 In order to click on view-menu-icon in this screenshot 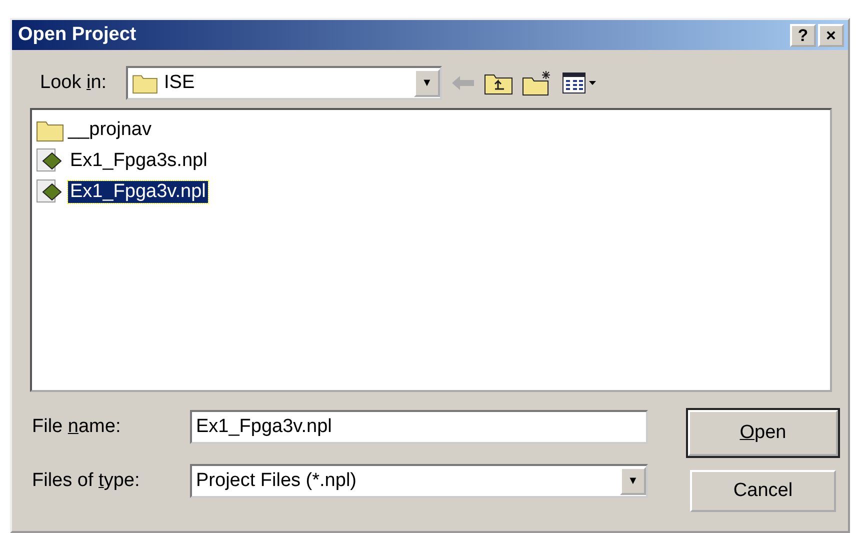, I will do `click(580, 83)`.